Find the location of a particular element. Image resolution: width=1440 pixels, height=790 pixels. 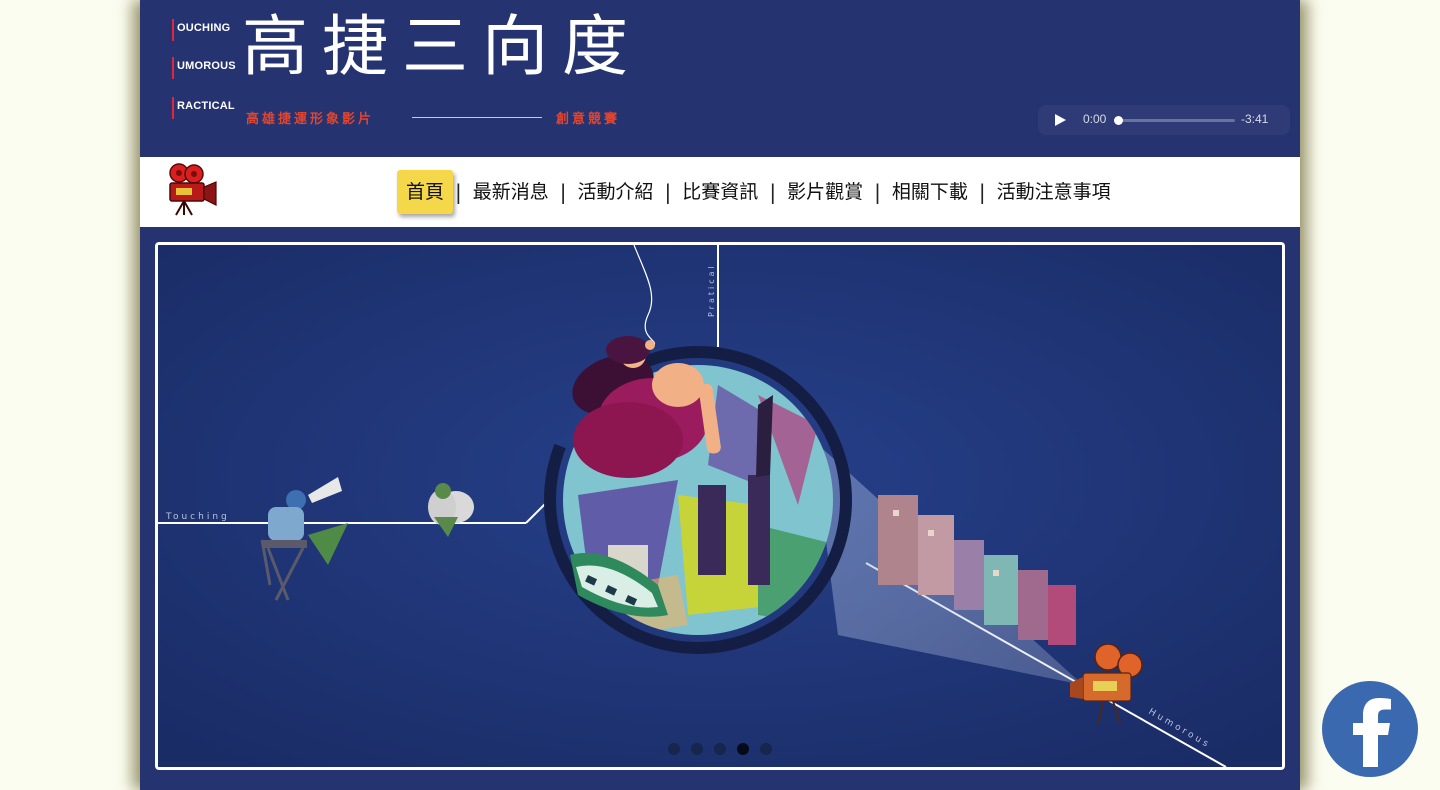

logo-subtitle: 高雄捷運形象影片 is located at coordinates (310, 119).